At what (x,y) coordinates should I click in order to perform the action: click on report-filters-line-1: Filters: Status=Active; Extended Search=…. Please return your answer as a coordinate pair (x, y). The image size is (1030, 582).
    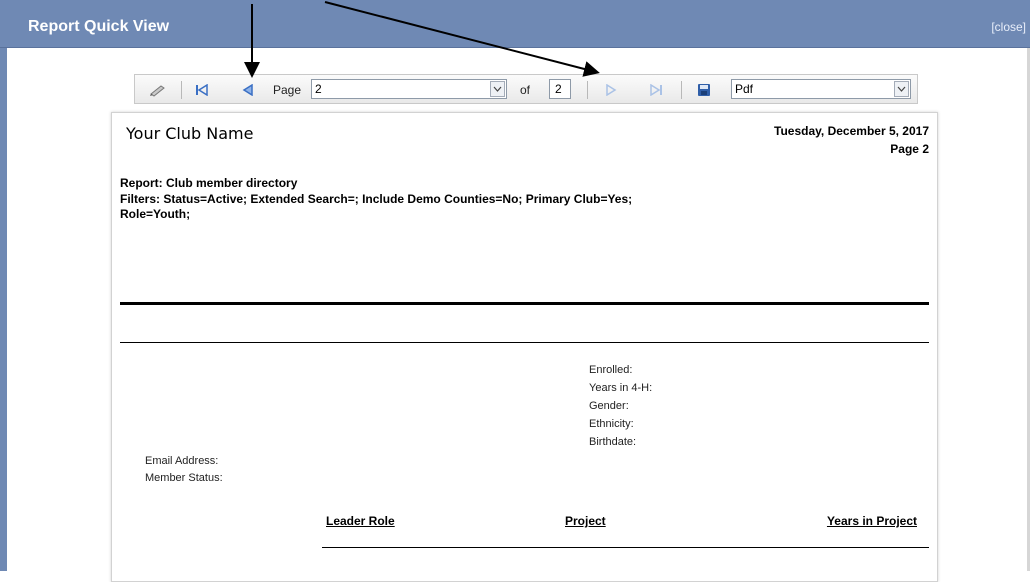
    Looking at the image, I should click on (376, 199).